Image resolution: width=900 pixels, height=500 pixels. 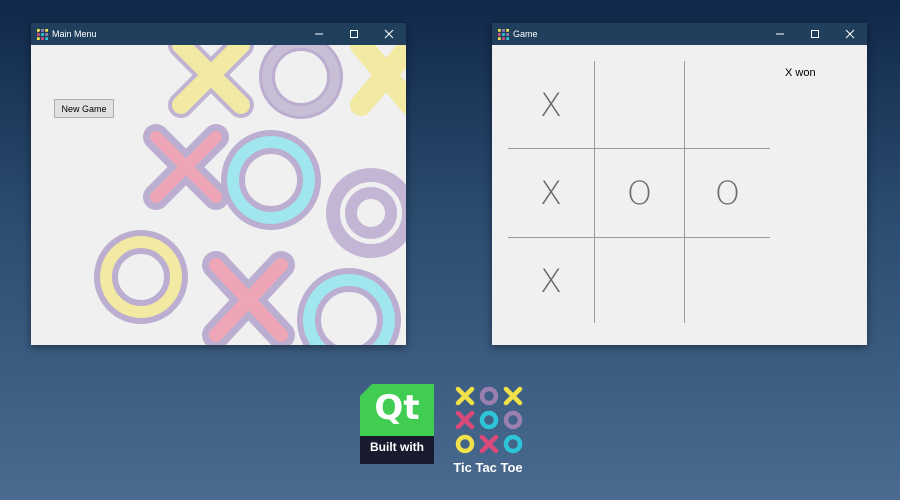 What do you see at coordinates (679, 34) in the screenshot?
I see `game-titlebar: Game` at bounding box center [679, 34].